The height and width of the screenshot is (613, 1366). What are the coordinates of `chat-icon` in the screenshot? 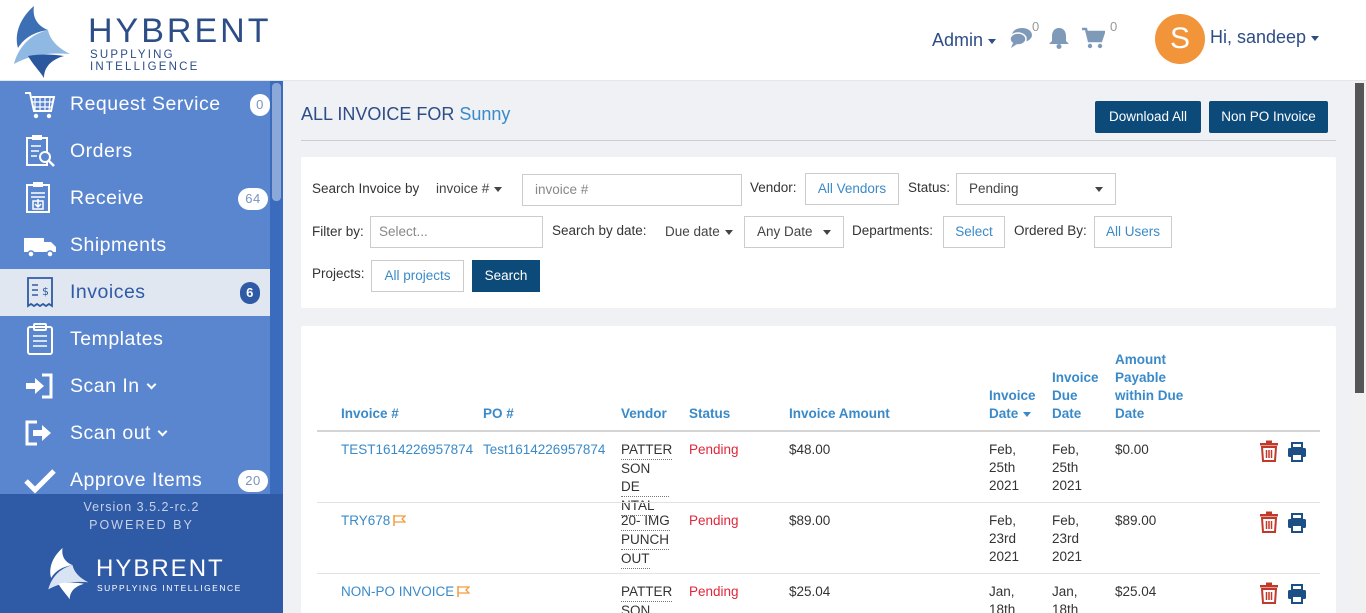 It's located at (1021, 38).